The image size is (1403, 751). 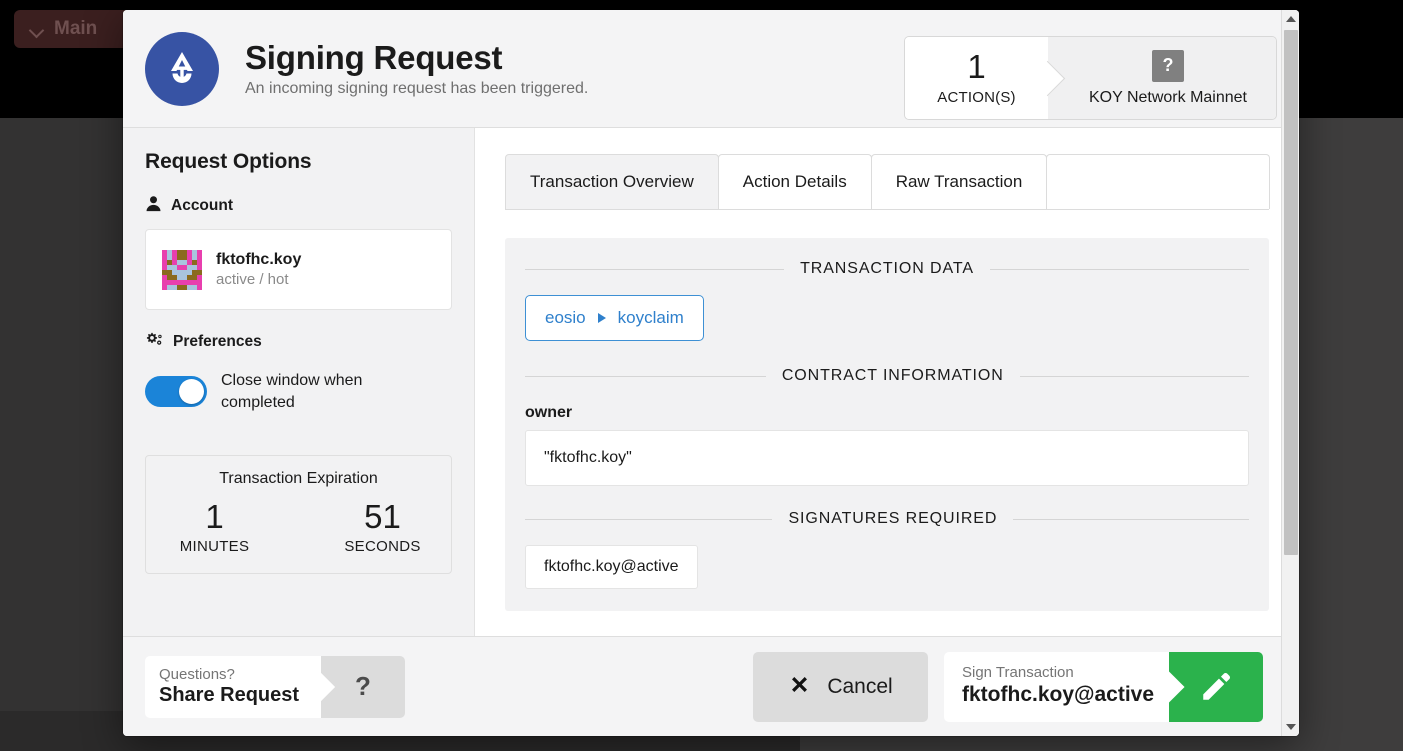 What do you see at coordinates (650, 317) in the screenshot?
I see `action-name: koyclaim` at bounding box center [650, 317].